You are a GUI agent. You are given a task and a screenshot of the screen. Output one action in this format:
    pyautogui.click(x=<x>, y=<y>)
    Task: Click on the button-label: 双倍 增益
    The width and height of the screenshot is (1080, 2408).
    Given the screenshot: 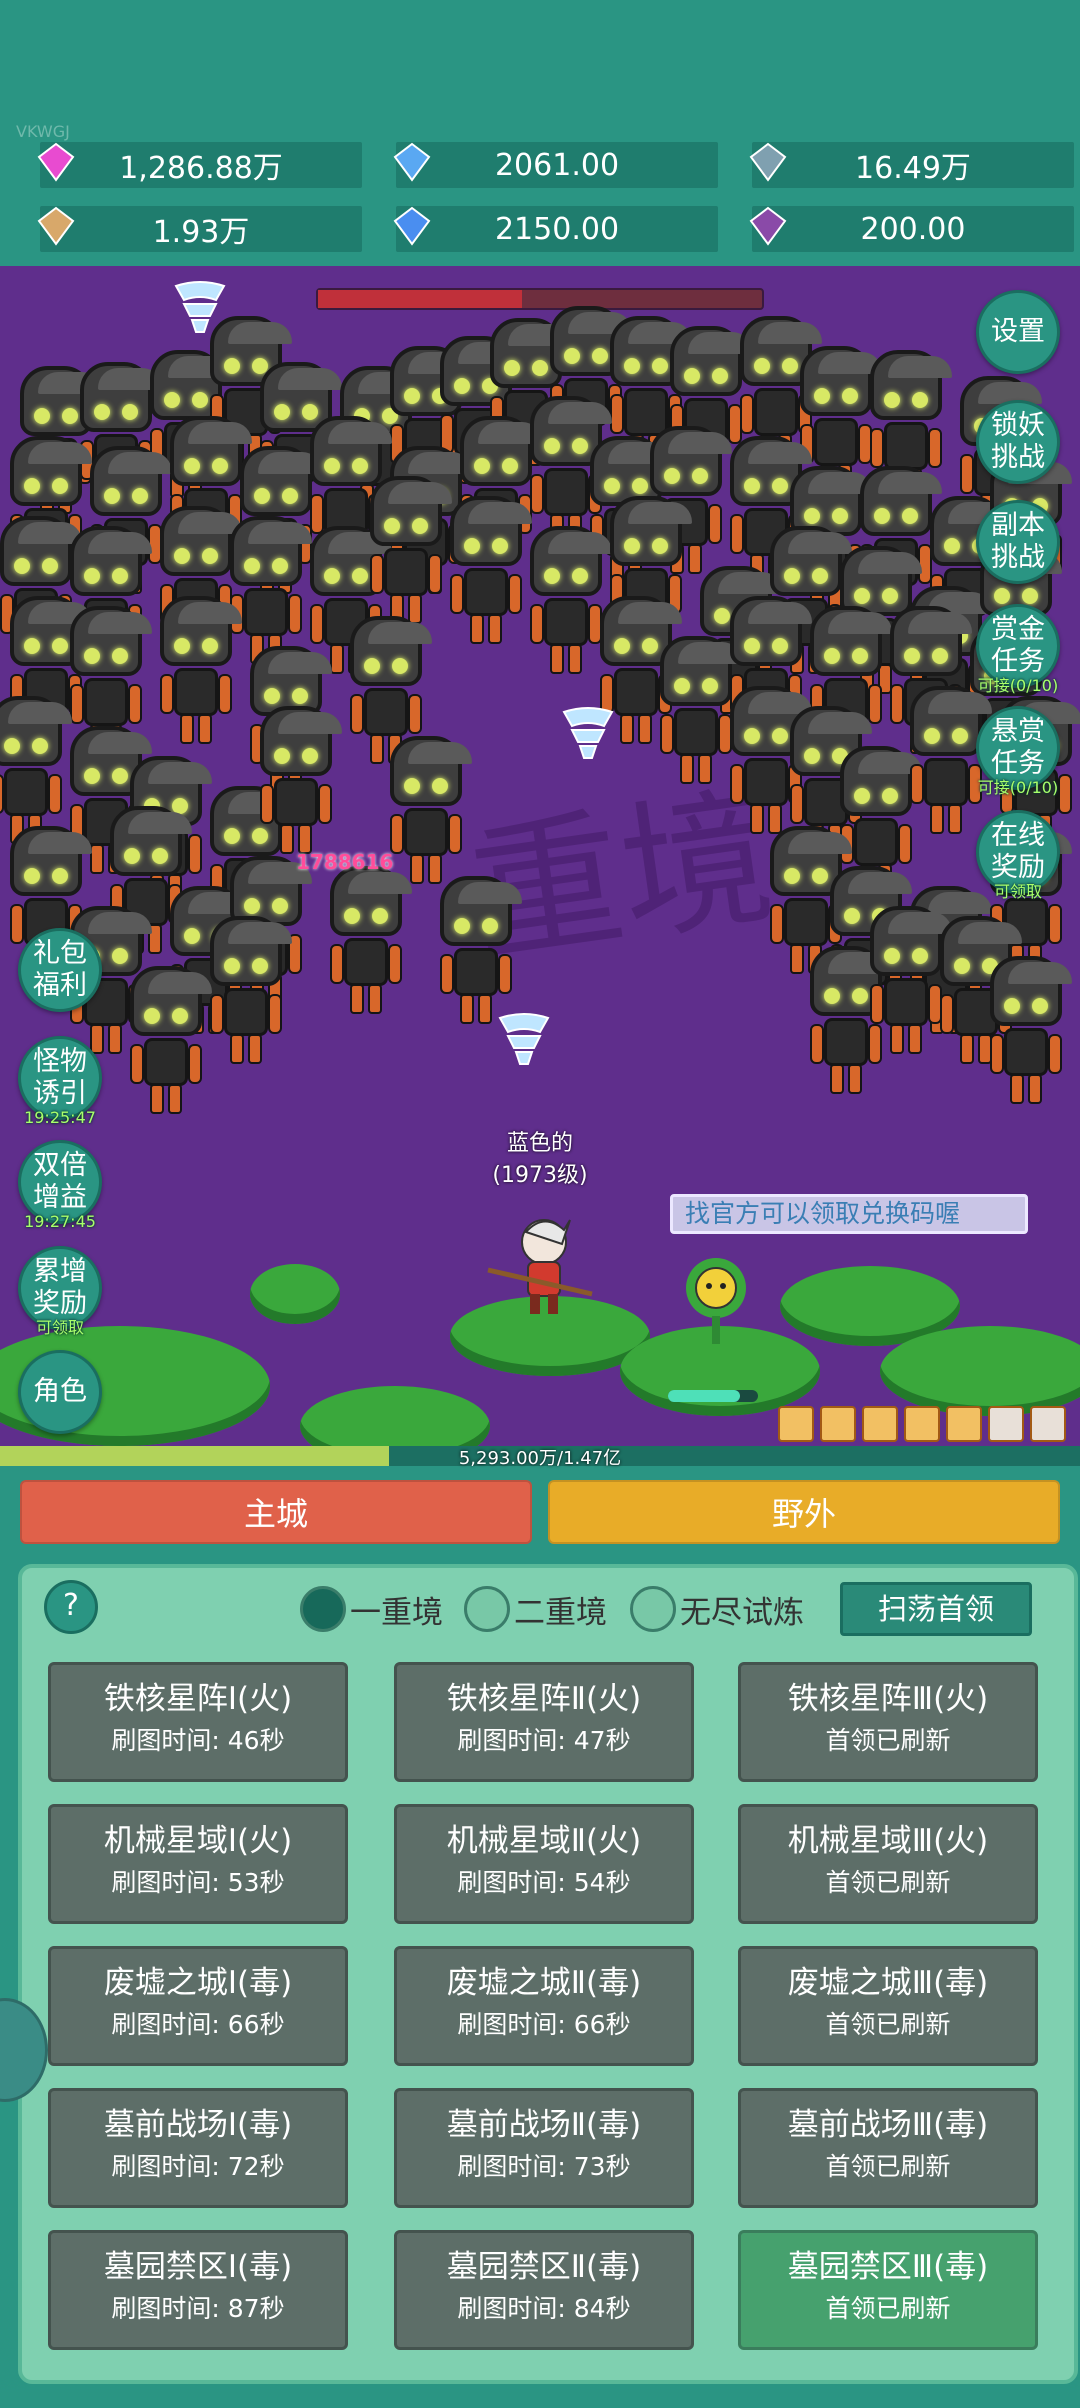 What is the action you would take?
    pyautogui.click(x=60, y=1181)
    